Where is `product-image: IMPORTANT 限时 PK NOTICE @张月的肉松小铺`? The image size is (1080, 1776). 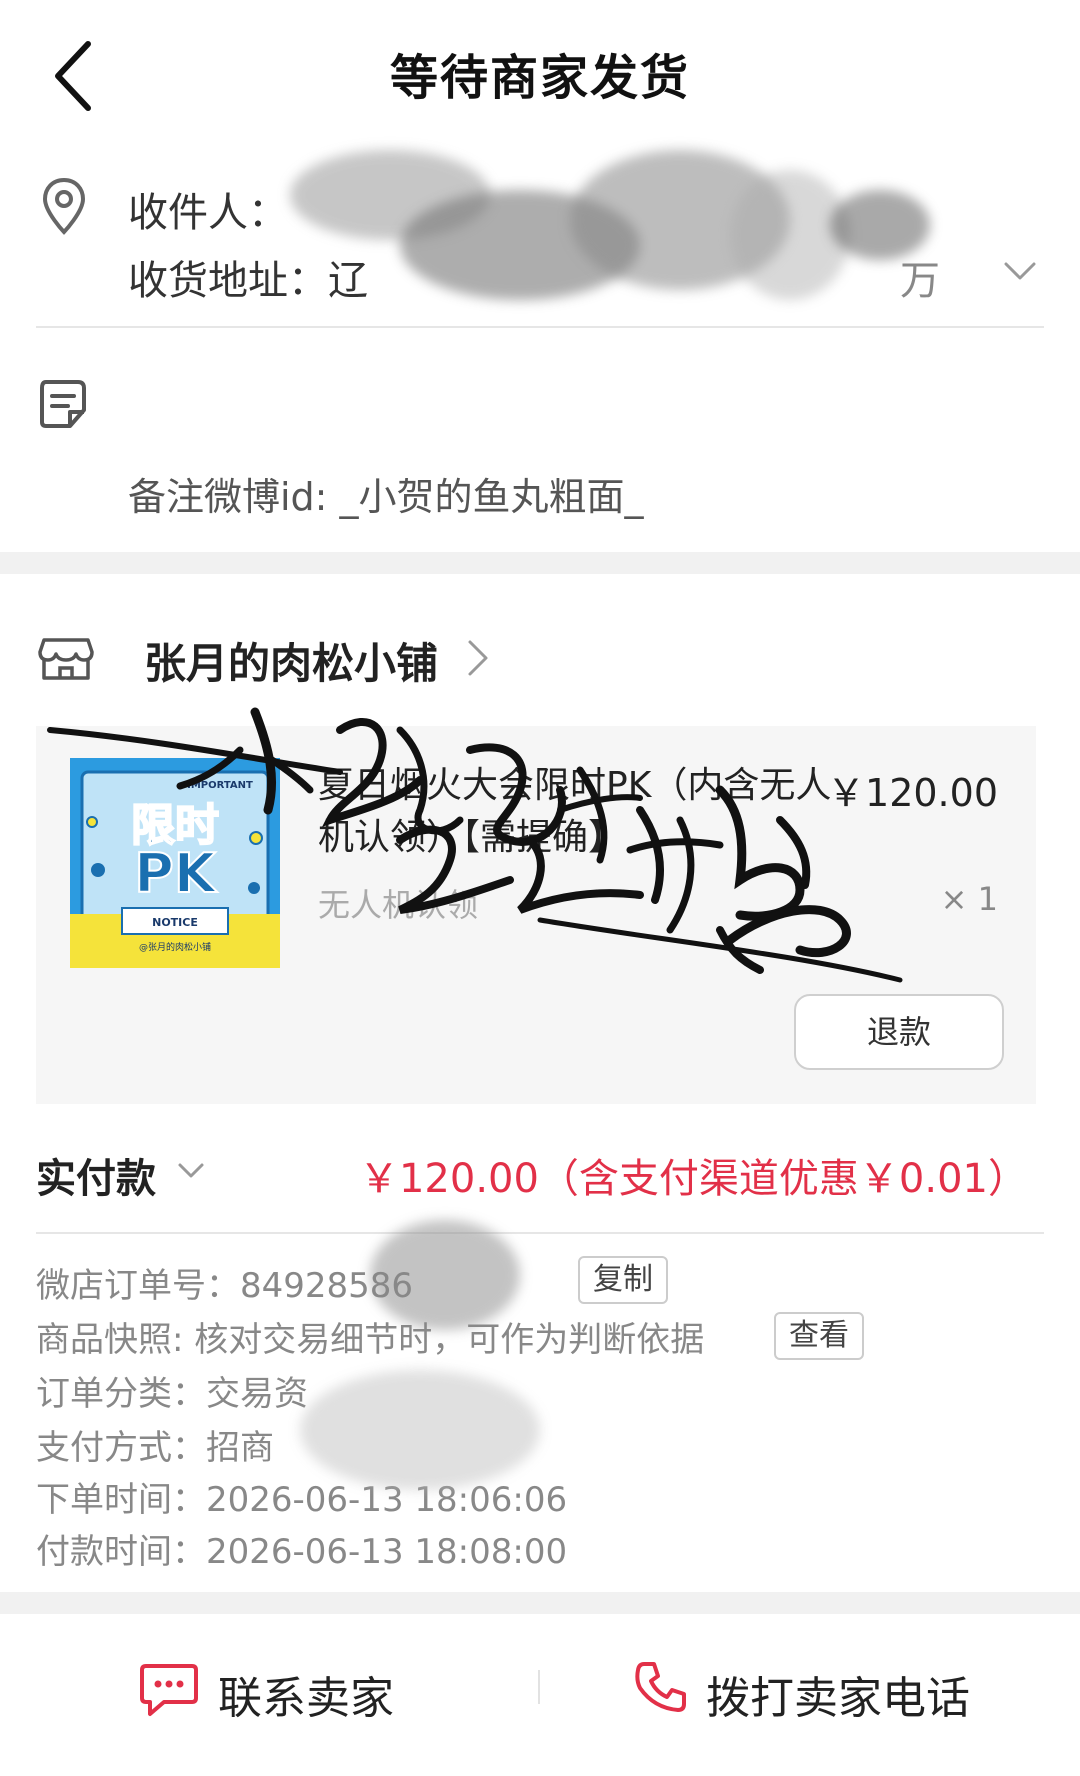
product-image: IMPORTANT 限时 PK NOTICE @张月的肉松小铺 is located at coordinates (175, 863).